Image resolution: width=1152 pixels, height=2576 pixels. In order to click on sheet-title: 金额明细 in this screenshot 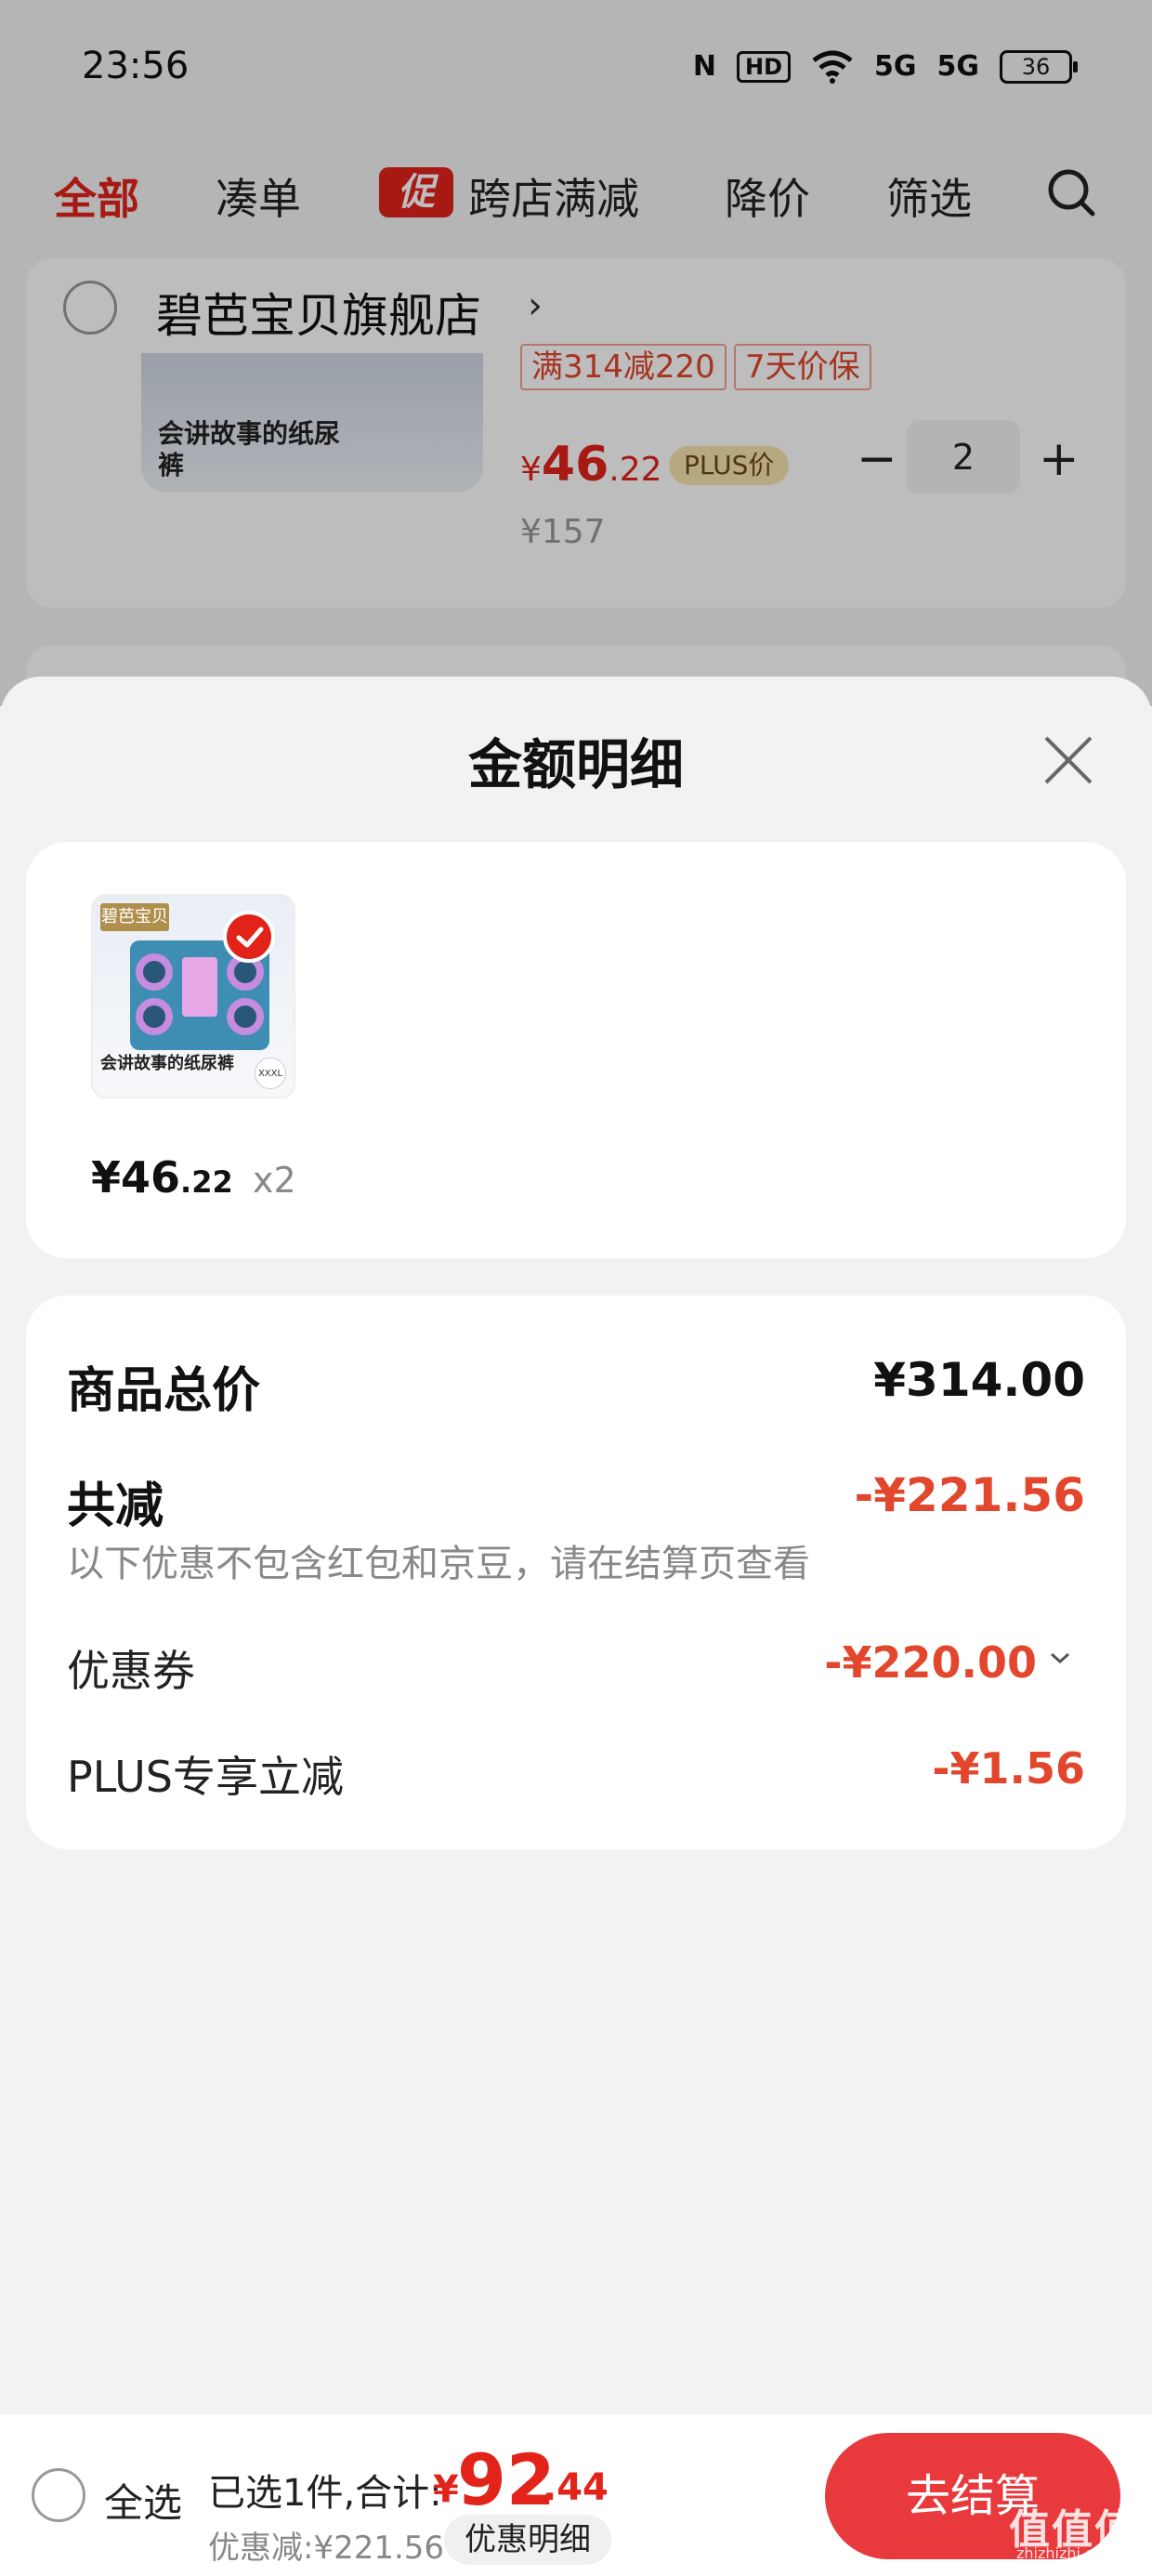, I will do `click(575, 764)`.